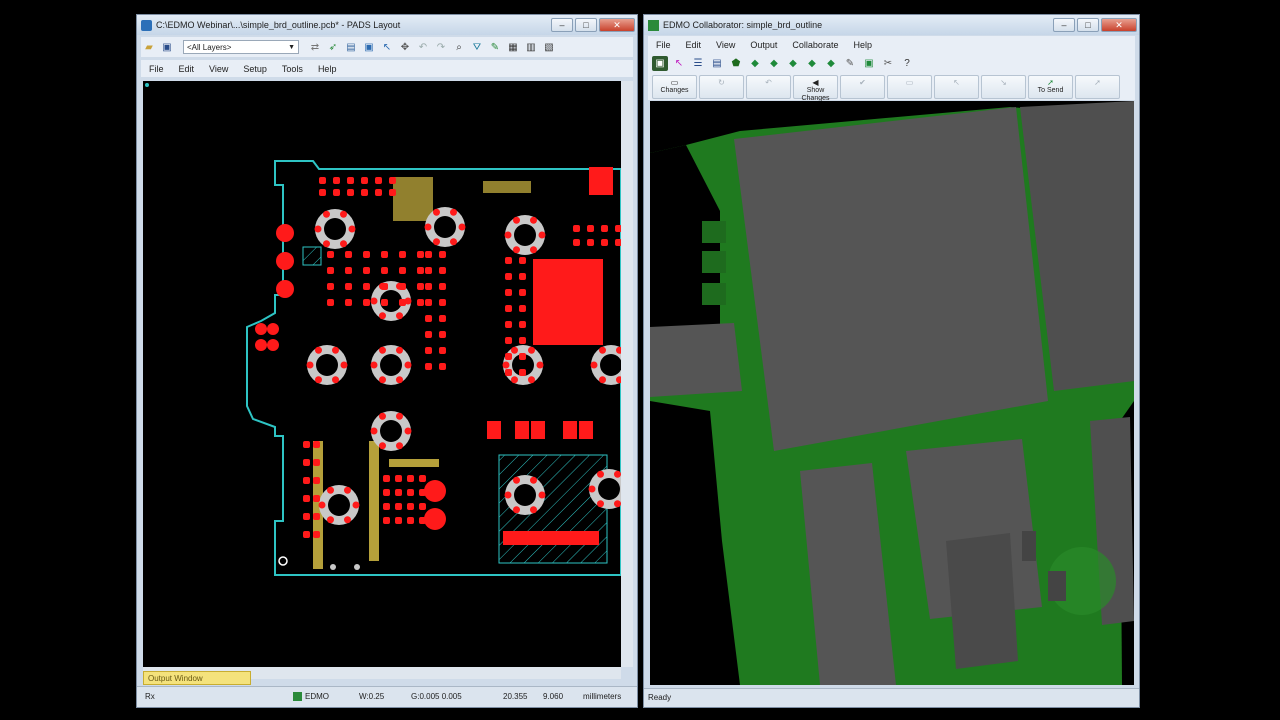  Describe the element at coordinates (956, 86) in the screenshot. I see `proposal-button: ↖` at that location.